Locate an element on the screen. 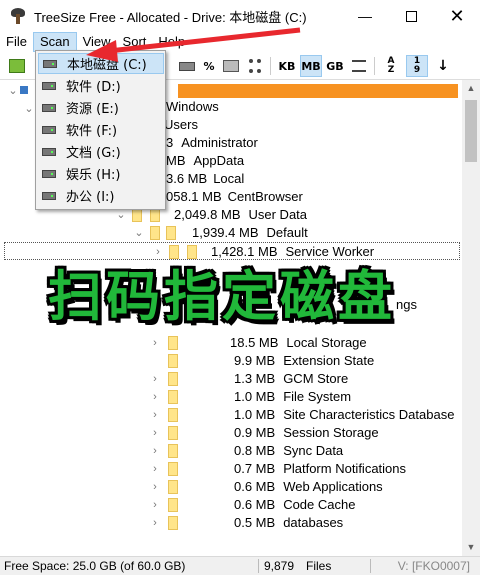  list-icon is located at coordinates (359, 66).